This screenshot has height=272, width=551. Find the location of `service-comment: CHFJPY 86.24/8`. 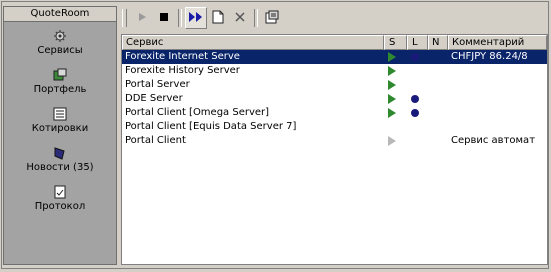

service-comment: CHFJPY 86.24/8 is located at coordinates (489, 56).